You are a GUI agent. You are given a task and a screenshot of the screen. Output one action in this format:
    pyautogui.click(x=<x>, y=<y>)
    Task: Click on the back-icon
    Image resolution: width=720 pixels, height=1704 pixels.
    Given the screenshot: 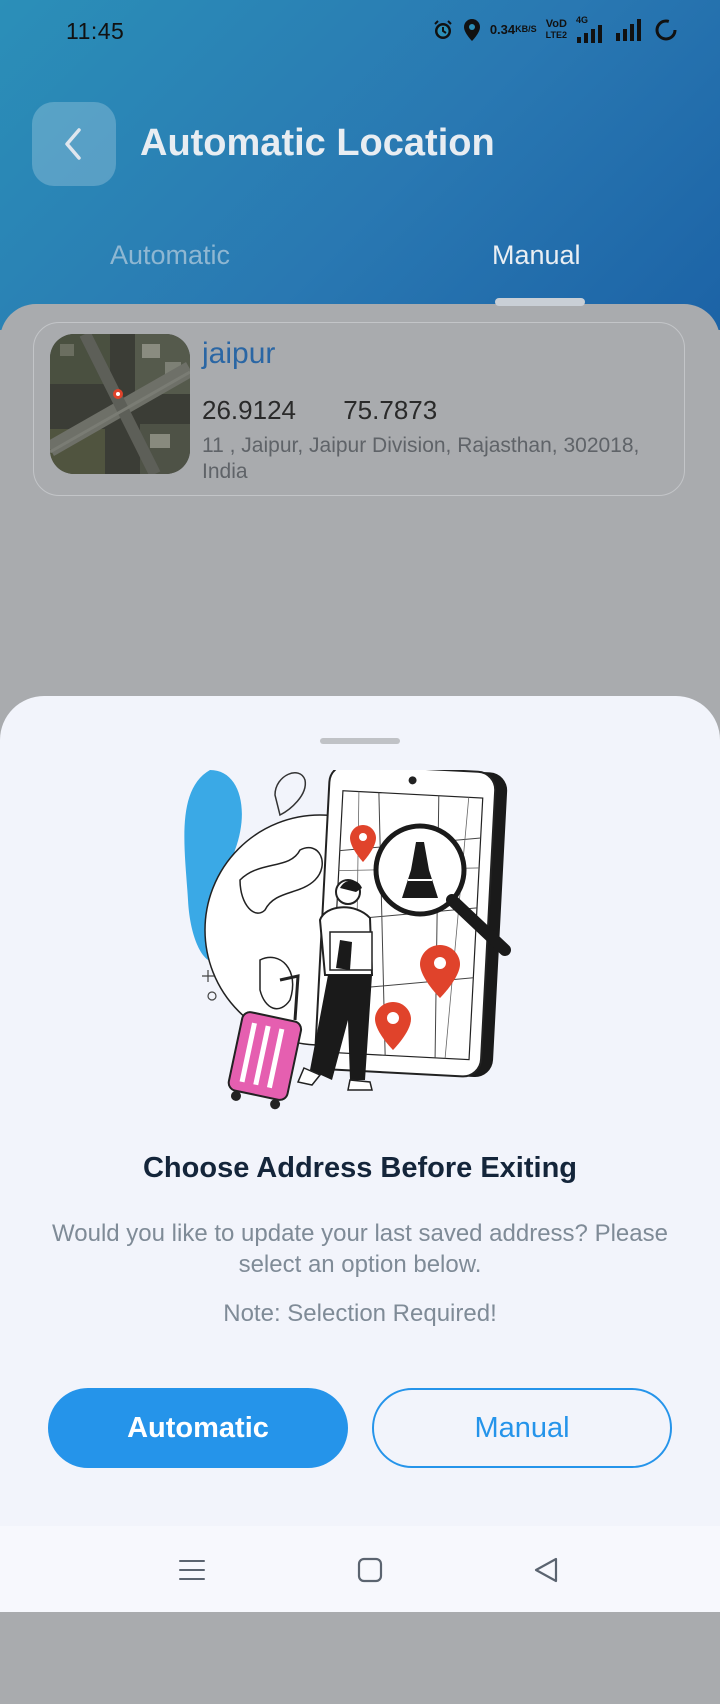 What is the action you would take?
    pyautogui.click(x=546, y=1570)
    